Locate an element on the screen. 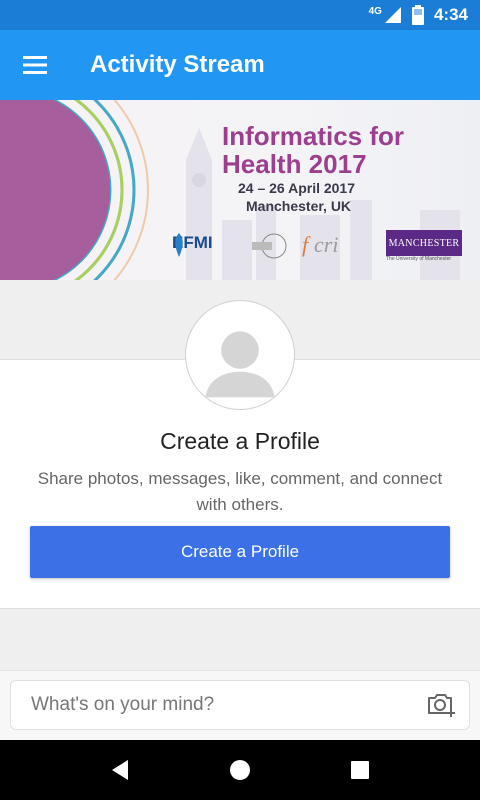 The image size is (480, 800). recents-icon is located at coordinates (360, 770).